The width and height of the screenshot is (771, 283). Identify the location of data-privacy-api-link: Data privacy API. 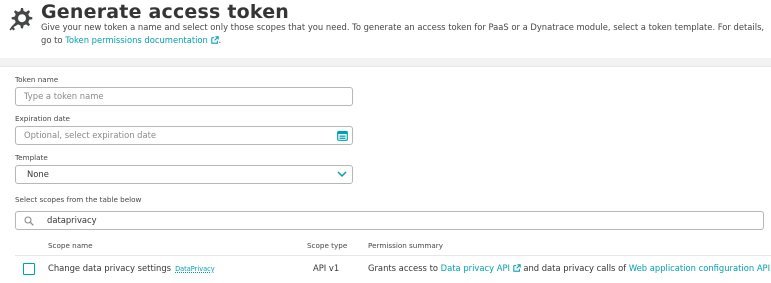
(481, 268).